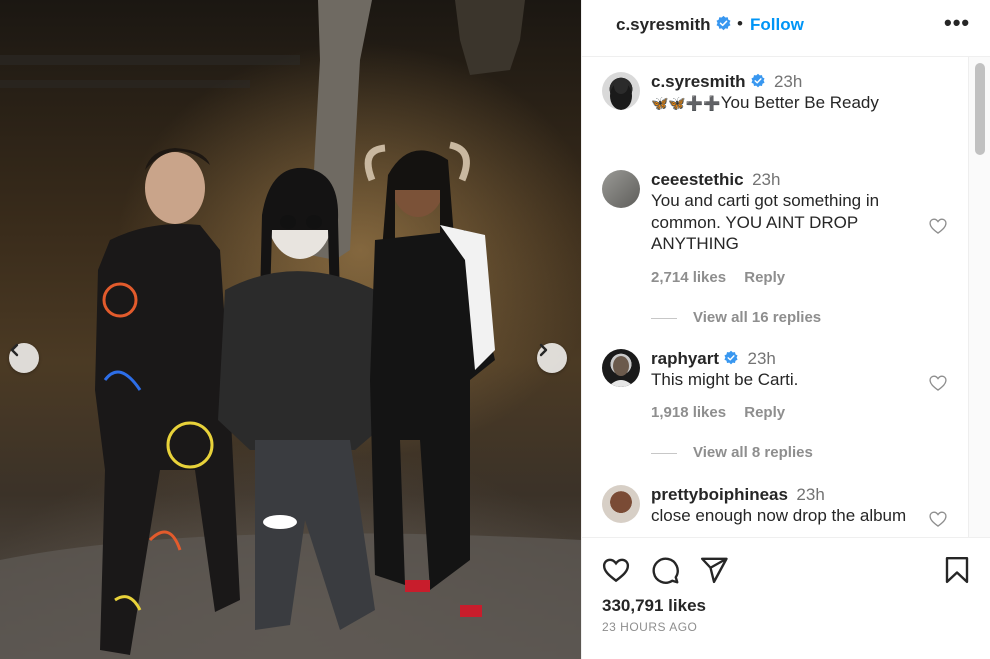 This screenshot has height=659, width=990. What do you see at coordinates (757, 317) in the screenshot?
I see `view-replies-label: View all 16 replies` at bounding box center [757, 317].